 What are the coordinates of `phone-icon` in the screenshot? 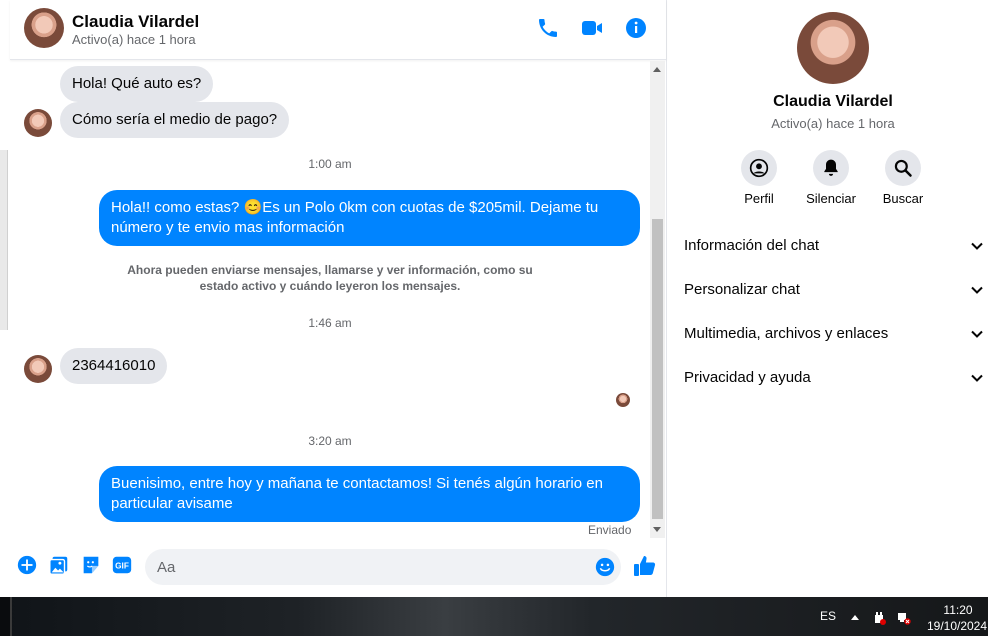 It's located at (548, 28).